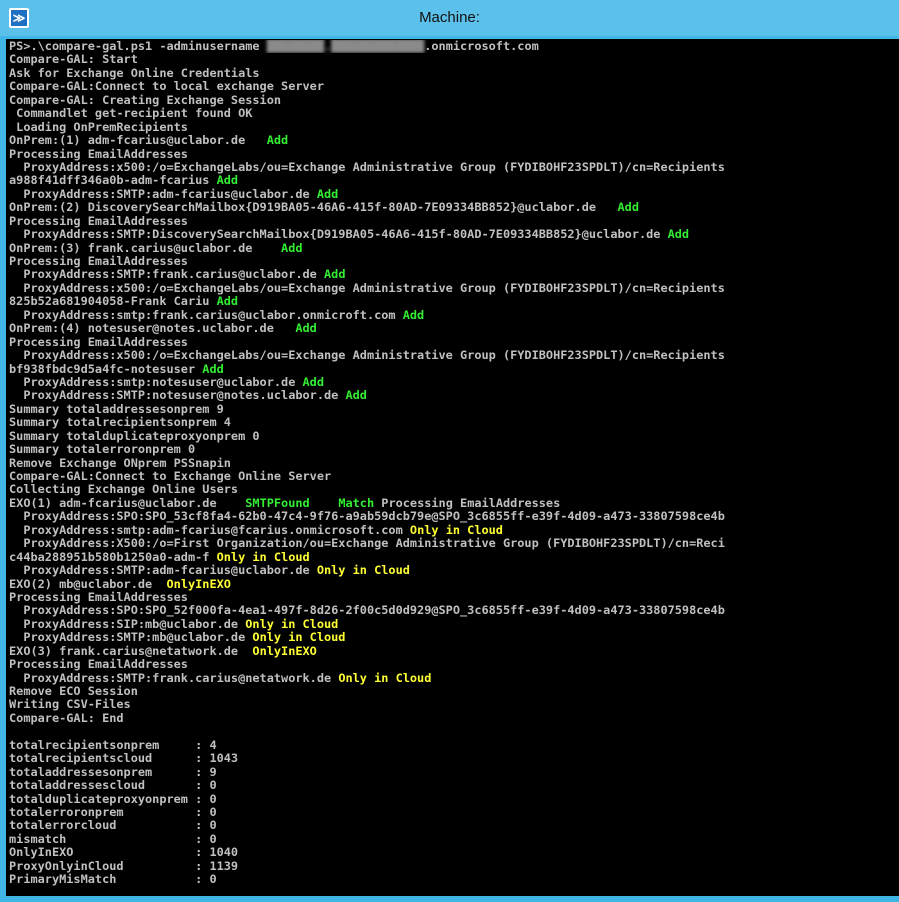 This screenshot has width=899, height=902. I want to click on console-line: EXO(2) mb@uclabor.de OnlyInEXO, so click(454, 584).